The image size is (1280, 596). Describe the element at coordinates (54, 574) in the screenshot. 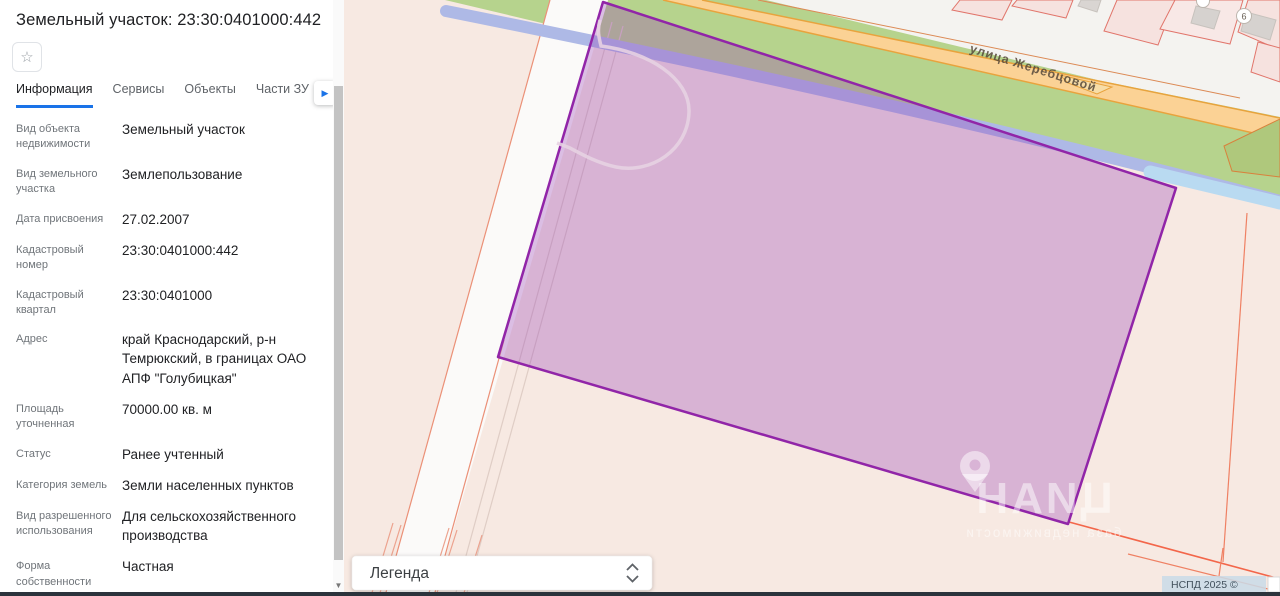

I see `field-label: Форма собственности` at that location.